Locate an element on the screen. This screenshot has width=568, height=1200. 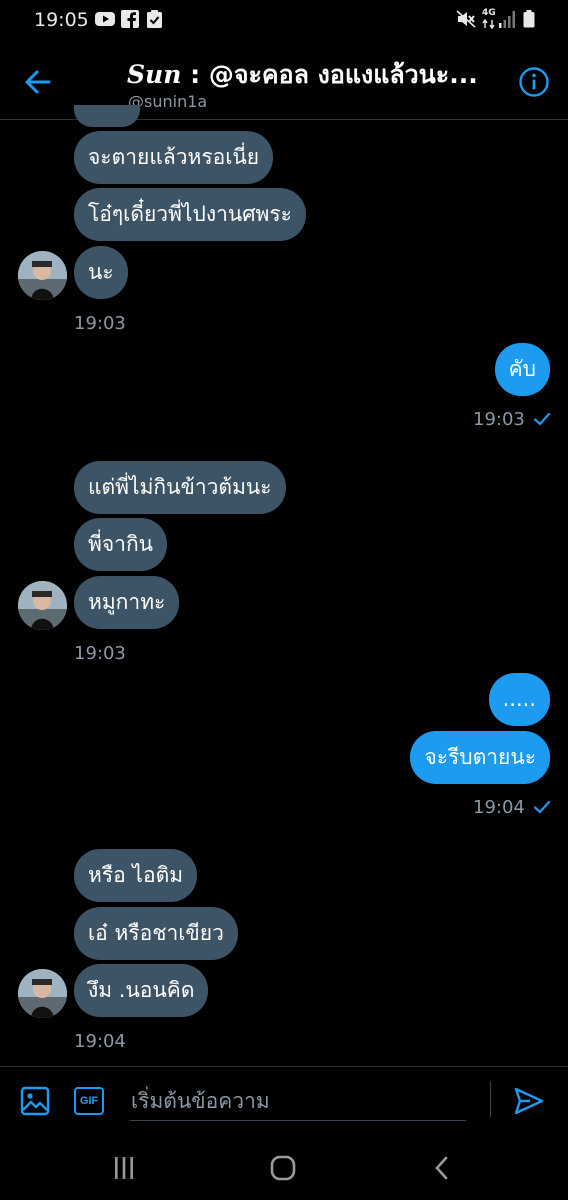
message-bubble-outgoing: คับ is located at coordinates (522, 369).